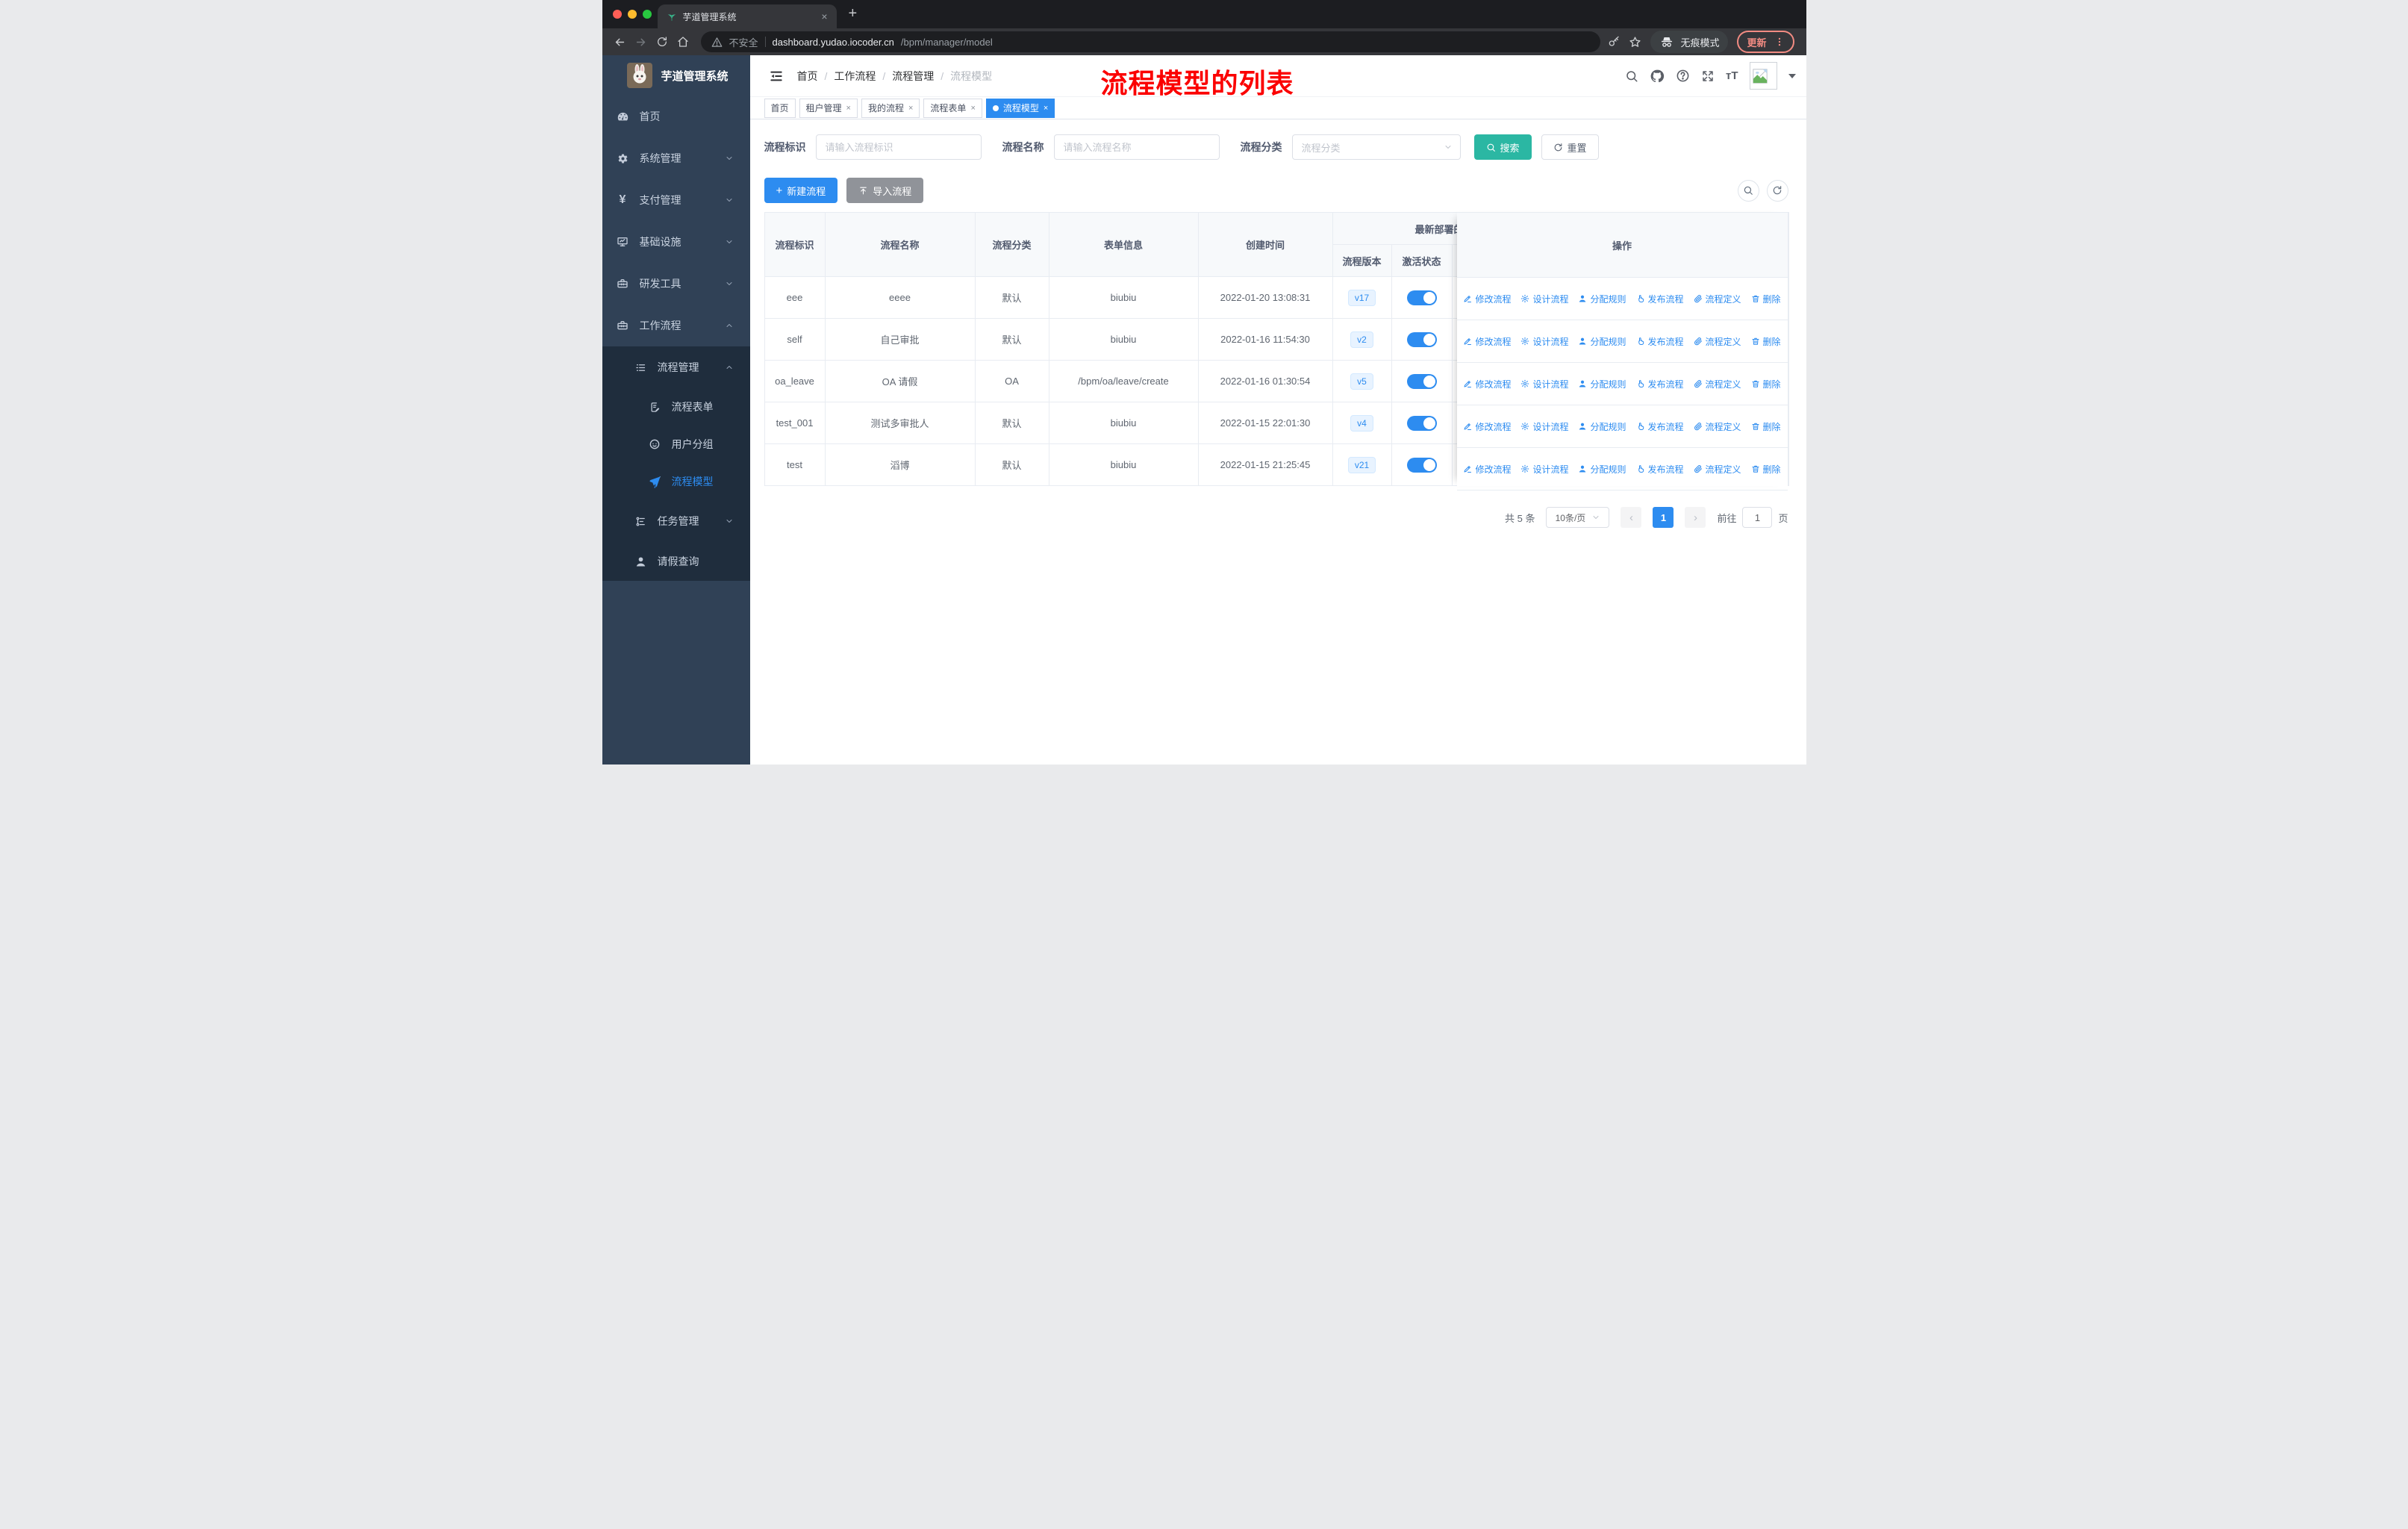 The height and width of the screenshot is (1529, 2408). What do you see at coordinates (1777, 190) in the screenshot?
I see `refresh-table-button` at bounding box center [1777, 190].